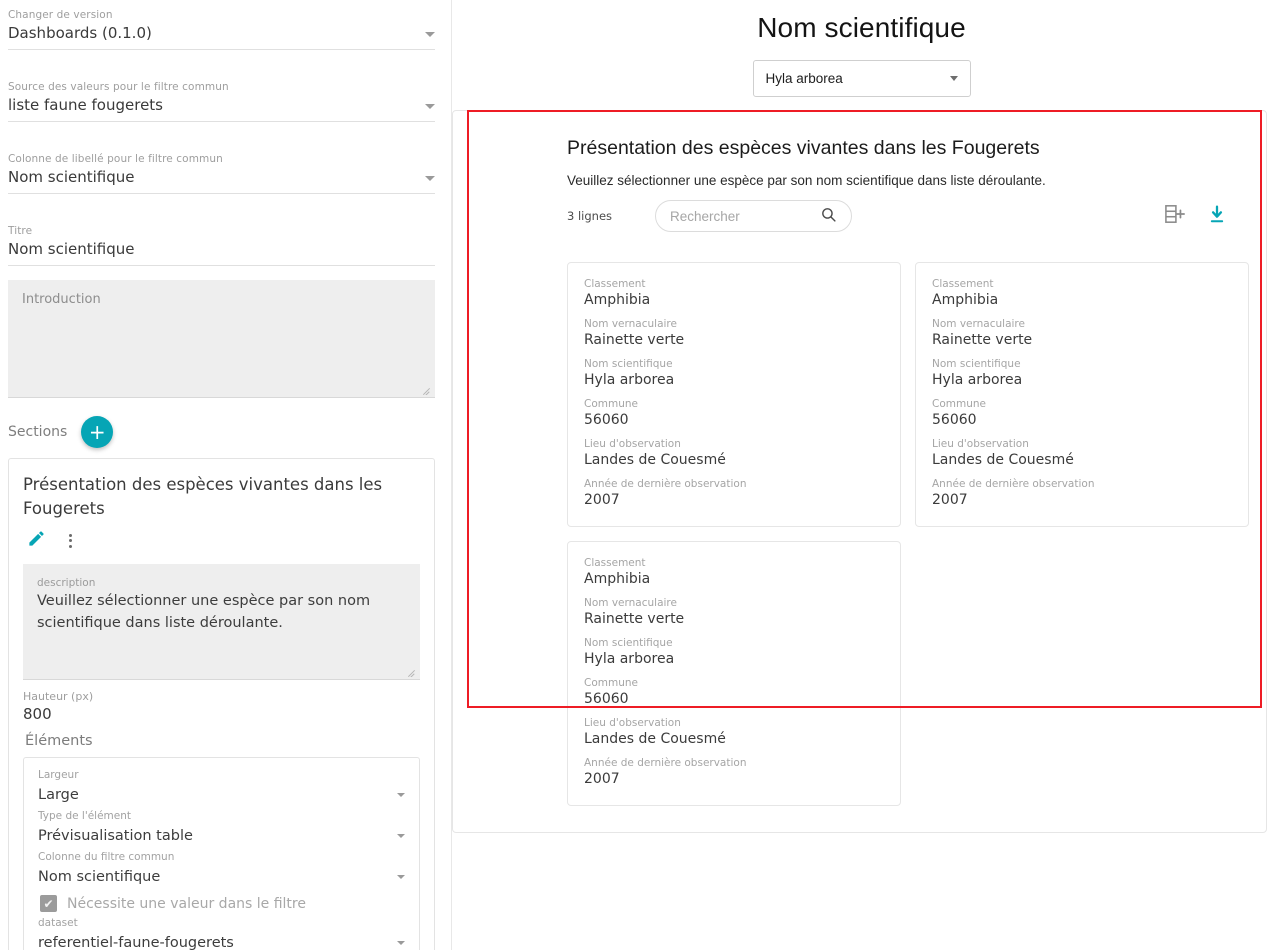 The height and width of the screenshot is (950, 1271). Describe the element at coordinates (221, 241) in the screenshot. I see `titre-field: Titre Nom scientifique` at that location.